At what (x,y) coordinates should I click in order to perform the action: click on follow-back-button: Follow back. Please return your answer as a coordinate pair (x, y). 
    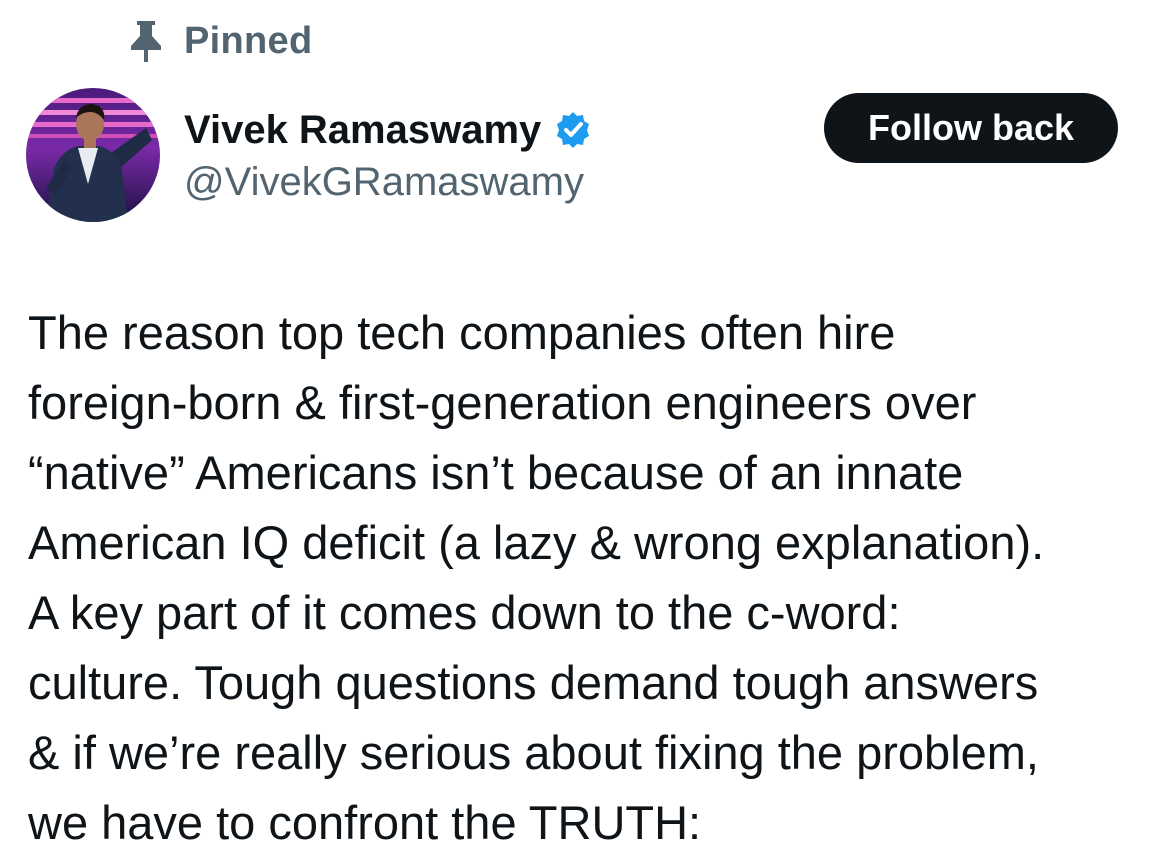
    Looking at the image, I should click on (971, 128).